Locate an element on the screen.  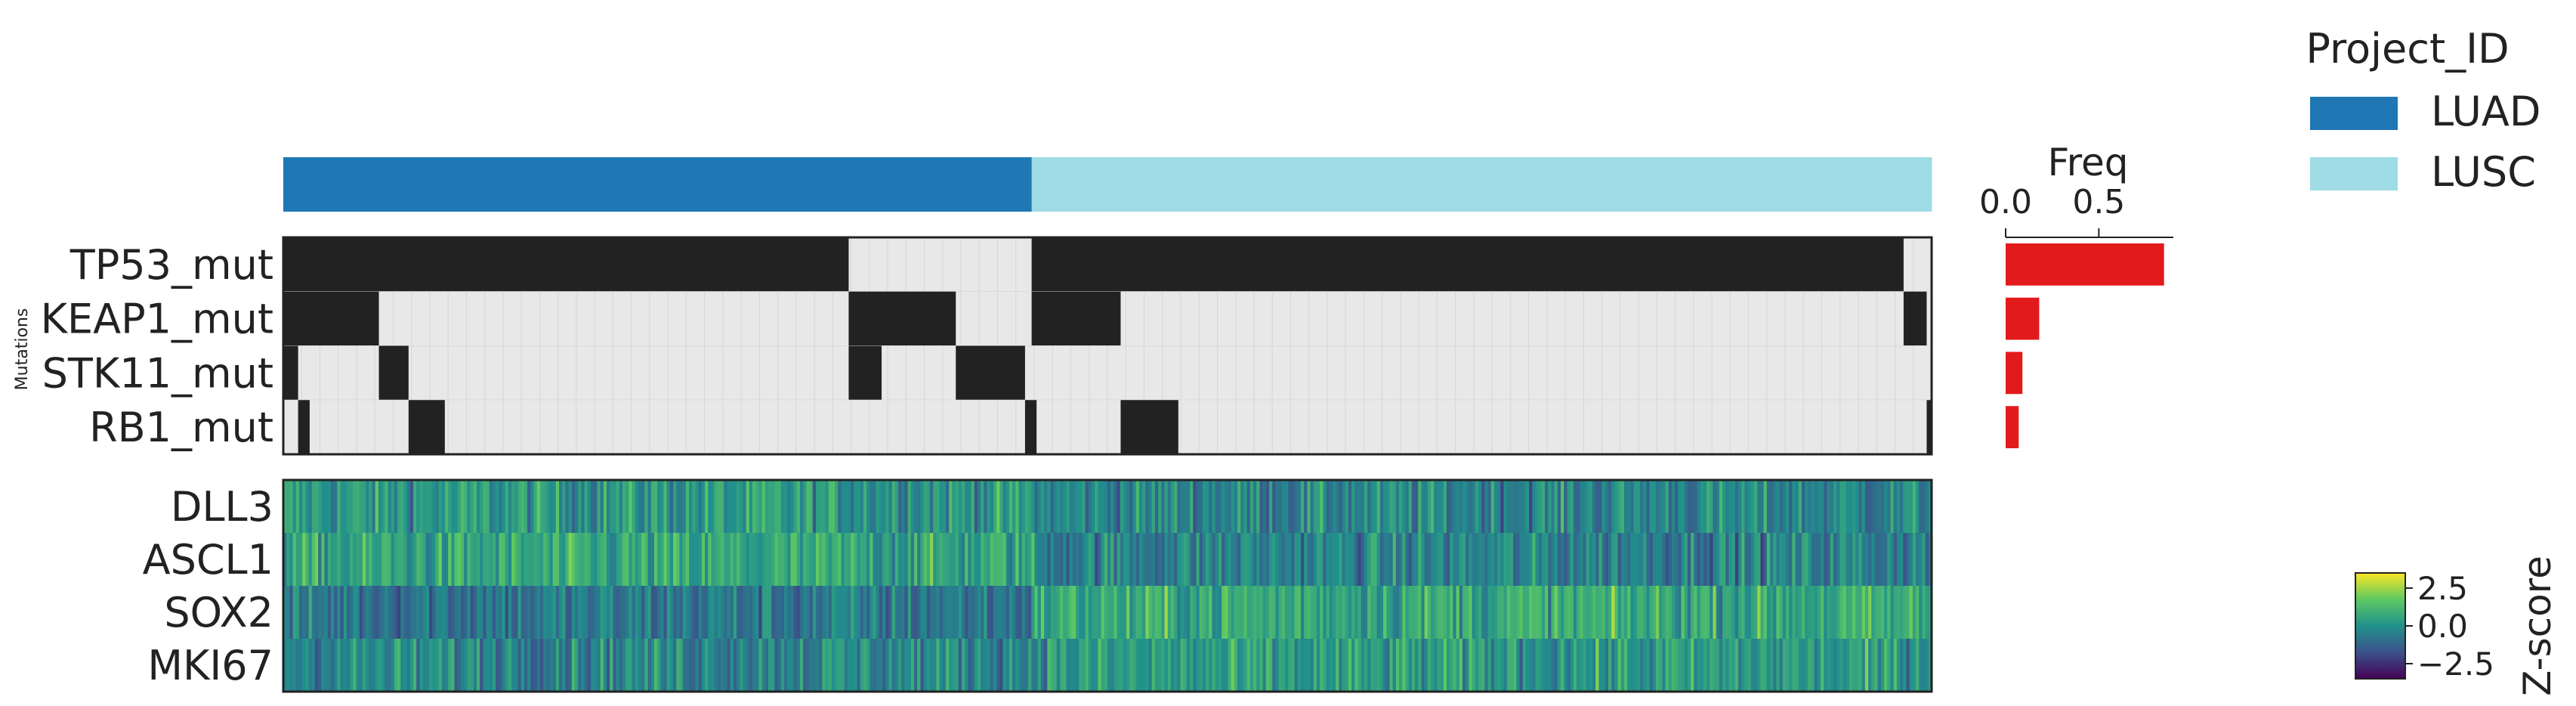
frequency-bar is located at coordinates (2085, 264).